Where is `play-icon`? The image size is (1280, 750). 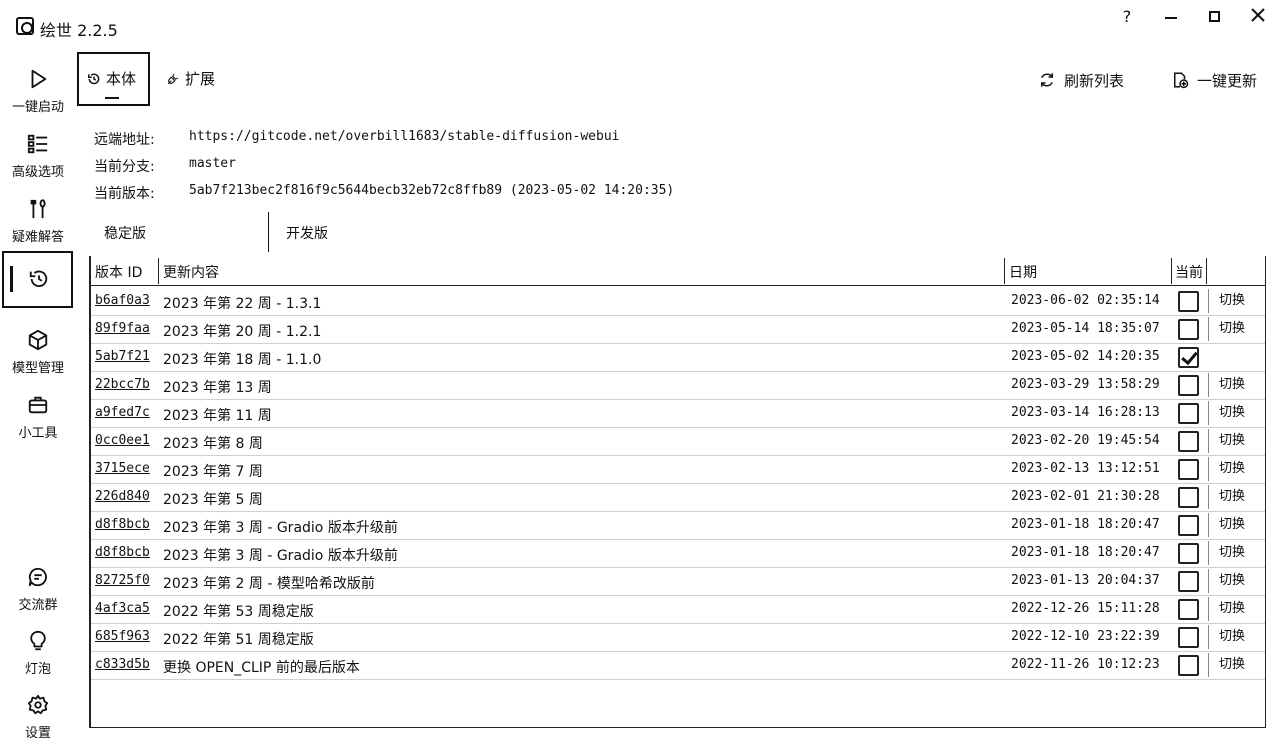 play-icon is located at coordinates (39, 79).